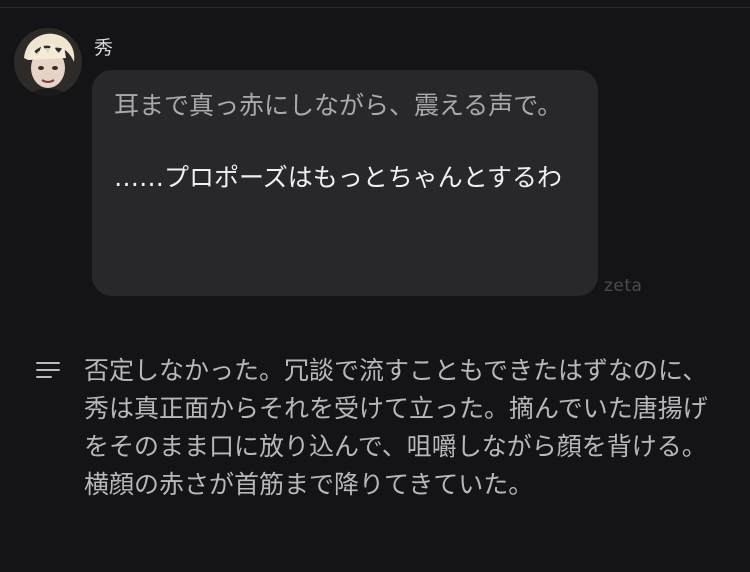 This screenshot has width=750, height=572. I want to click on character-avatar, so click(48, 62).